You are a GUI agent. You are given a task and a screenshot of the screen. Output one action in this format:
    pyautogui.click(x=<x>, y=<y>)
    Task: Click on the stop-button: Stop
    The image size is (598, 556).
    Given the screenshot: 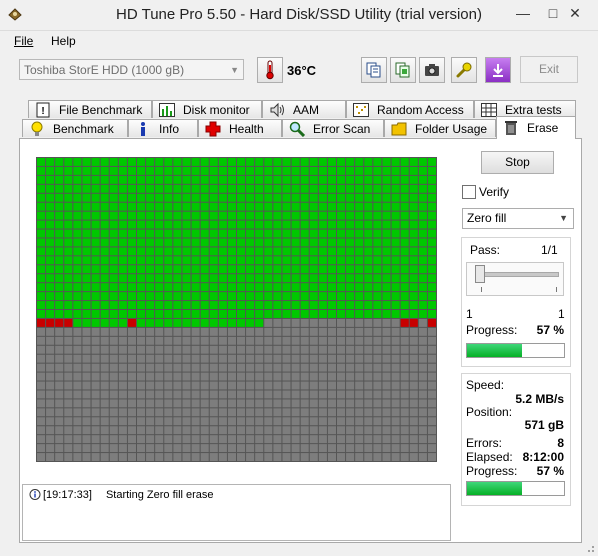 What is the action you would take?
    pyautogui.click(x=517, y=162)
    